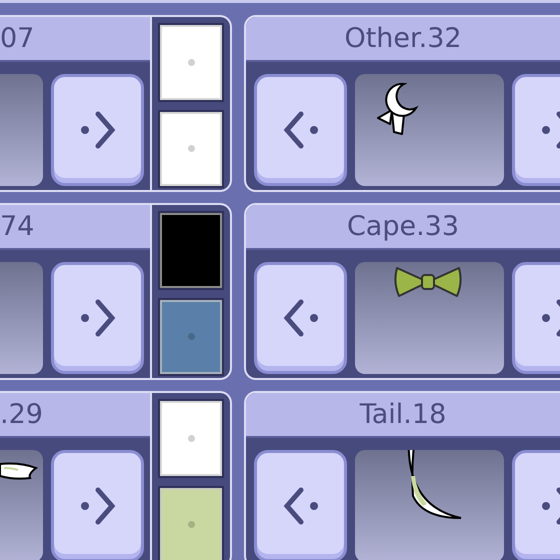 Image resolution: width=560 pixels, height=560 pixels. What do you see at coordinates (403, 226) in the screenshot?
I see `category-title: Cape.33` at bounding box center [403, 226].